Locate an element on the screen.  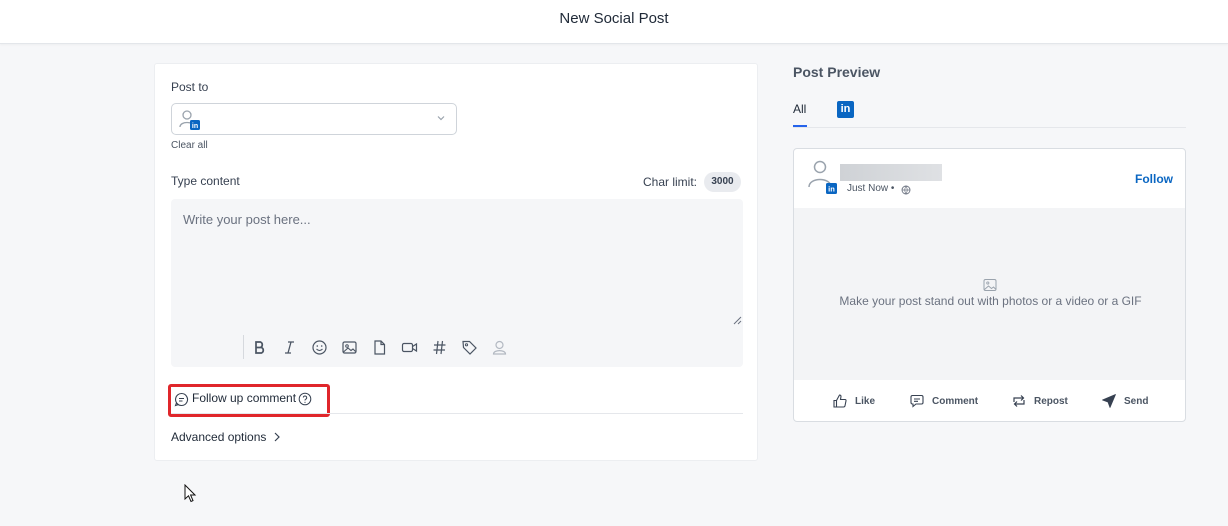
bold-button is located at coordinates (259, 347).